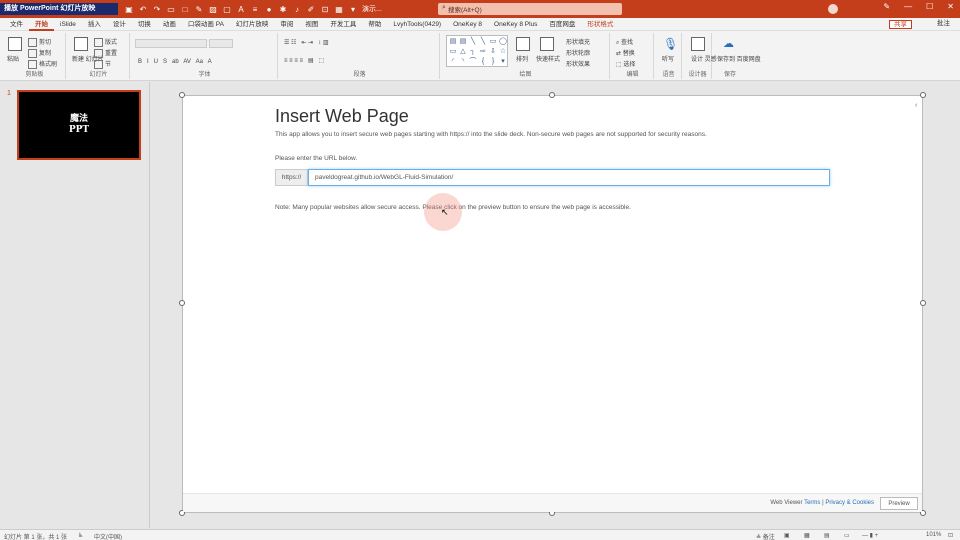 The height and width of the screenshot is (540, 960). Describe the element at coordinates (343, 24) in the screenshot. I see `tab-11: 开发工具` at that location.